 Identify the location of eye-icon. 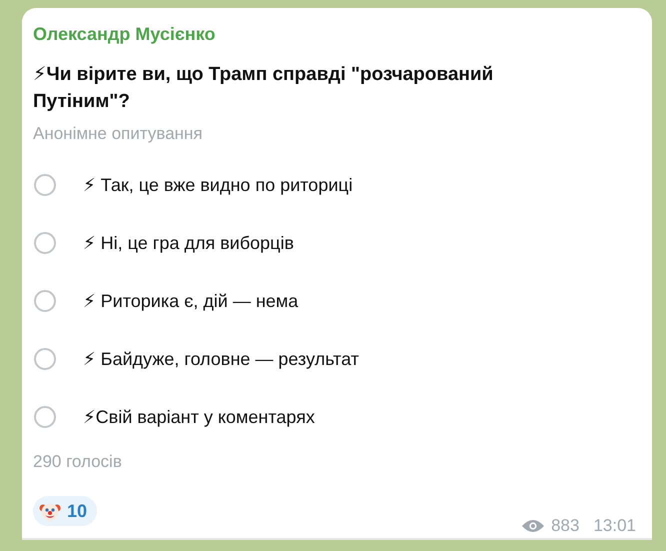
(533, 526).